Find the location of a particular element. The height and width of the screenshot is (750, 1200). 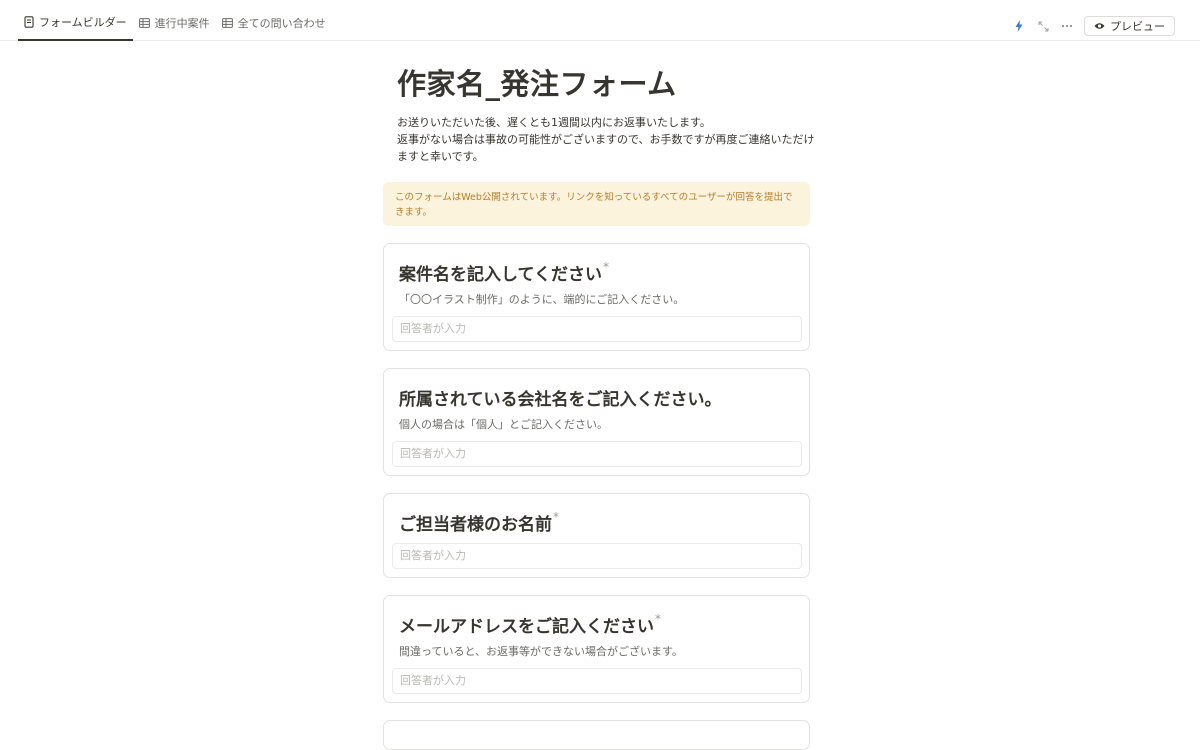

preview-button: プレビュー is located at coordinates (1129, 26).